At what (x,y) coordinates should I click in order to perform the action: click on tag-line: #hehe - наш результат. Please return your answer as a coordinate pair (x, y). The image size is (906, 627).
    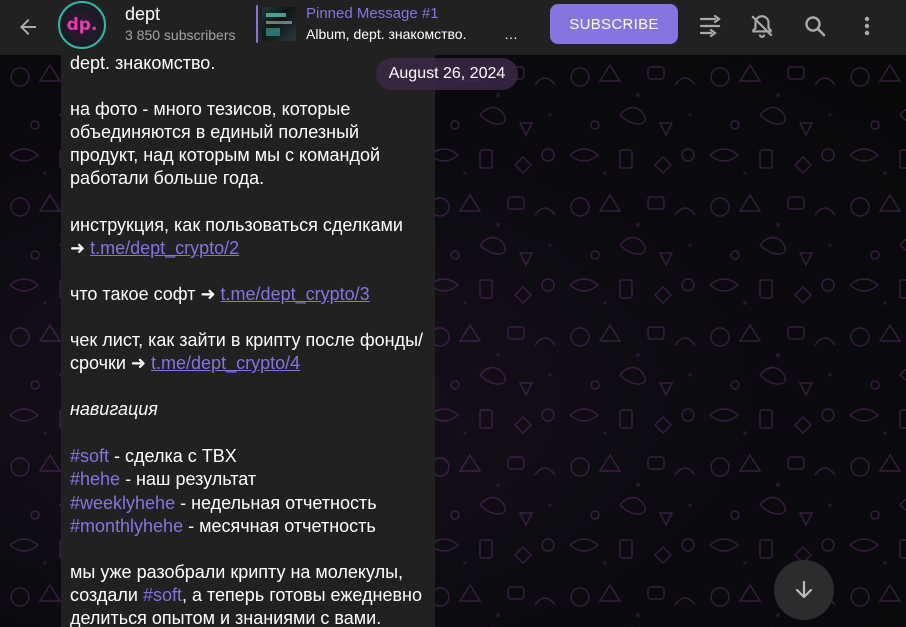
    Looking at the image, I should click on (163, 479).